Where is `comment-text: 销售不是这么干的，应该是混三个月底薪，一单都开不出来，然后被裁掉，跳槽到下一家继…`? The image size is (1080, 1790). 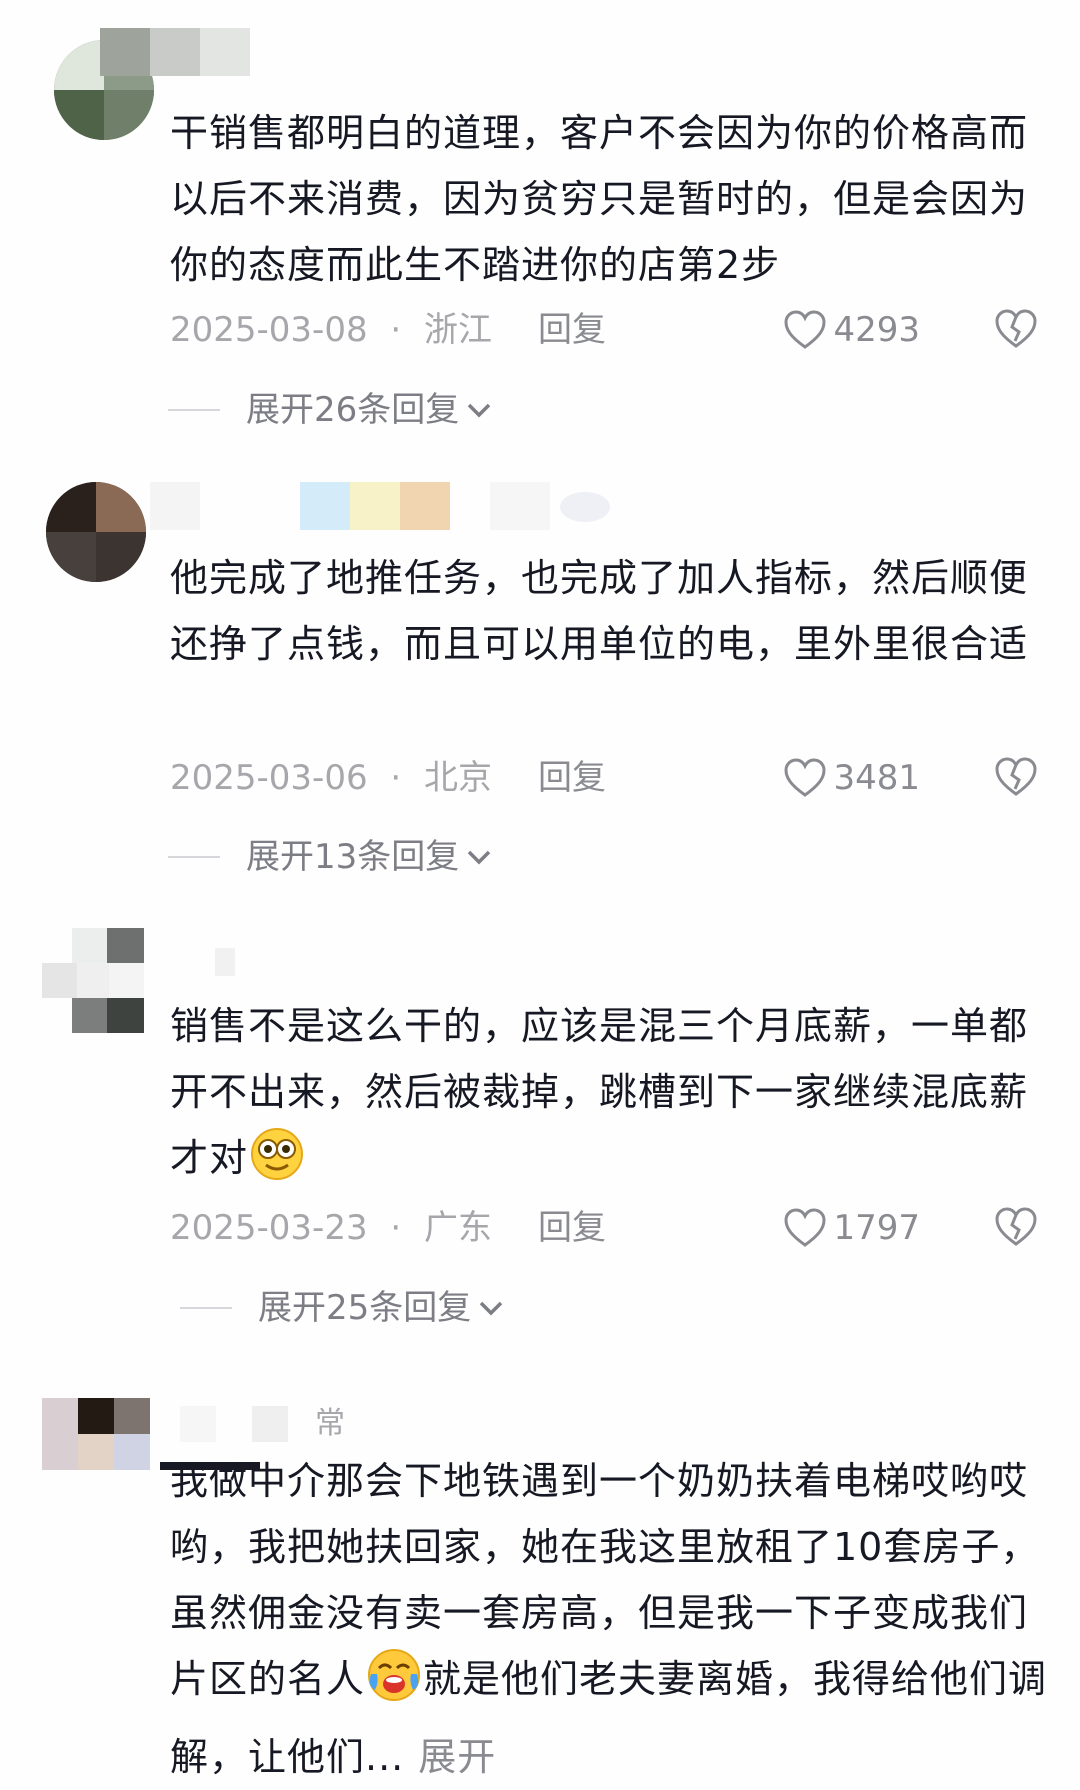 comment-text: 销售不是这么干的，应该是混三个月底薪，一单都开不出来，然后被裁掉，跳槽到下一家继… is located at coordinates (605, 1098).